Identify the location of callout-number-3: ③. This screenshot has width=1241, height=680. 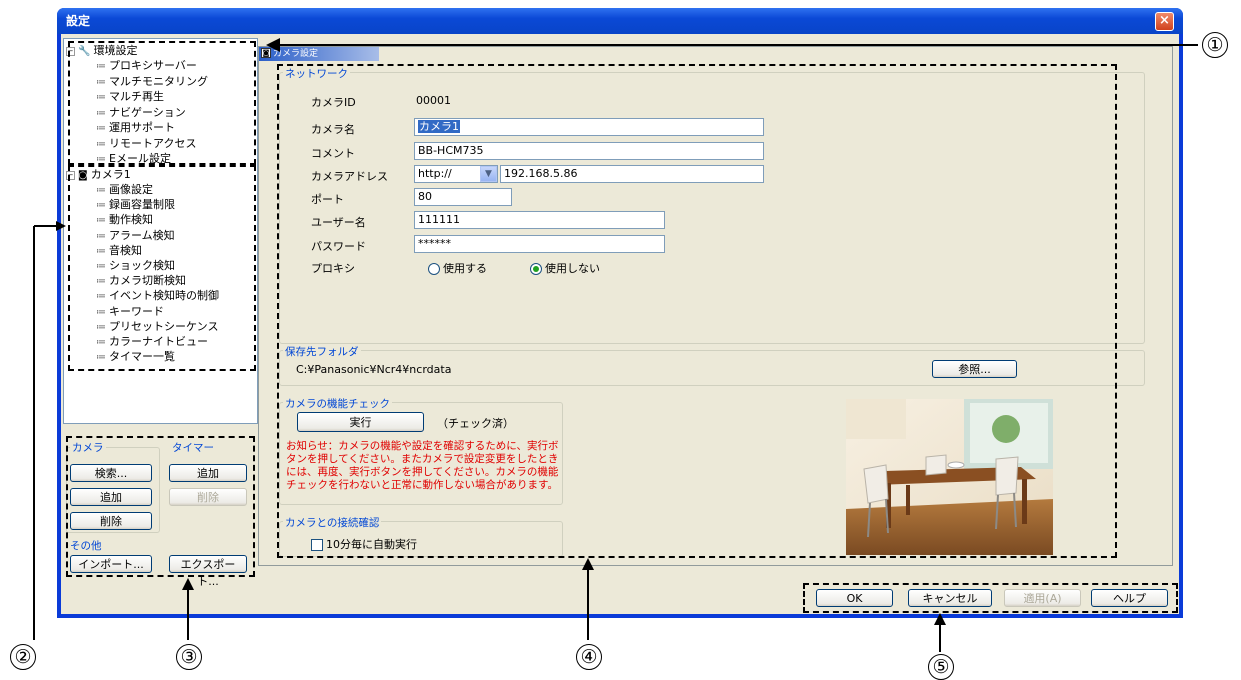
(189, 657).